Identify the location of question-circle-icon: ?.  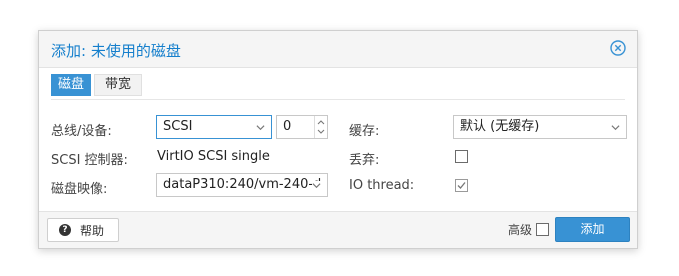
(65, 230).